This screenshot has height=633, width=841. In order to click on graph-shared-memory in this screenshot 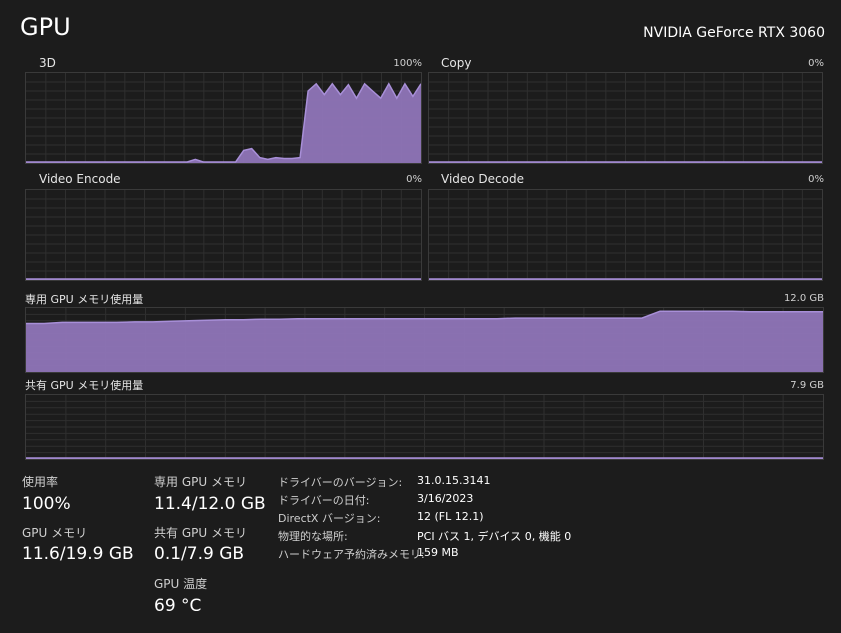, I will do `click(424, 427)`.